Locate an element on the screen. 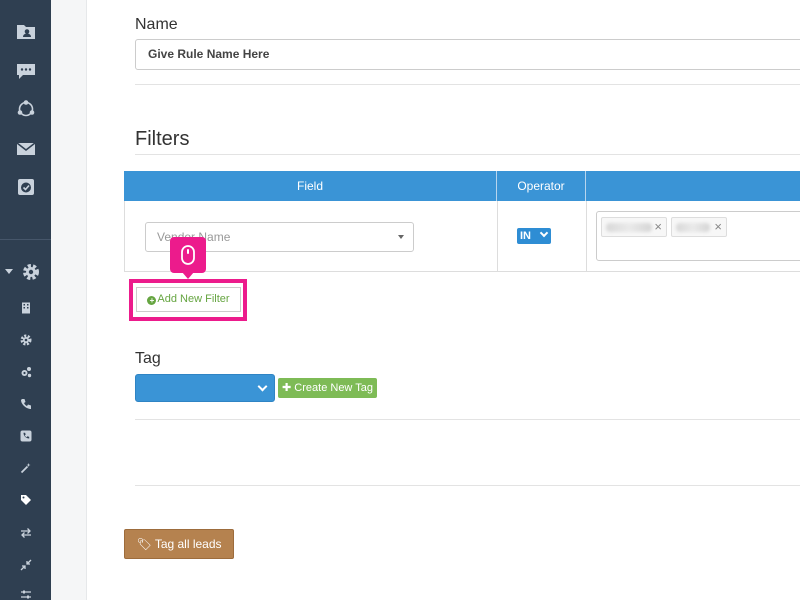 This screenshot has height=600, width=800. mail-icon is located at coordinates (25, 149).